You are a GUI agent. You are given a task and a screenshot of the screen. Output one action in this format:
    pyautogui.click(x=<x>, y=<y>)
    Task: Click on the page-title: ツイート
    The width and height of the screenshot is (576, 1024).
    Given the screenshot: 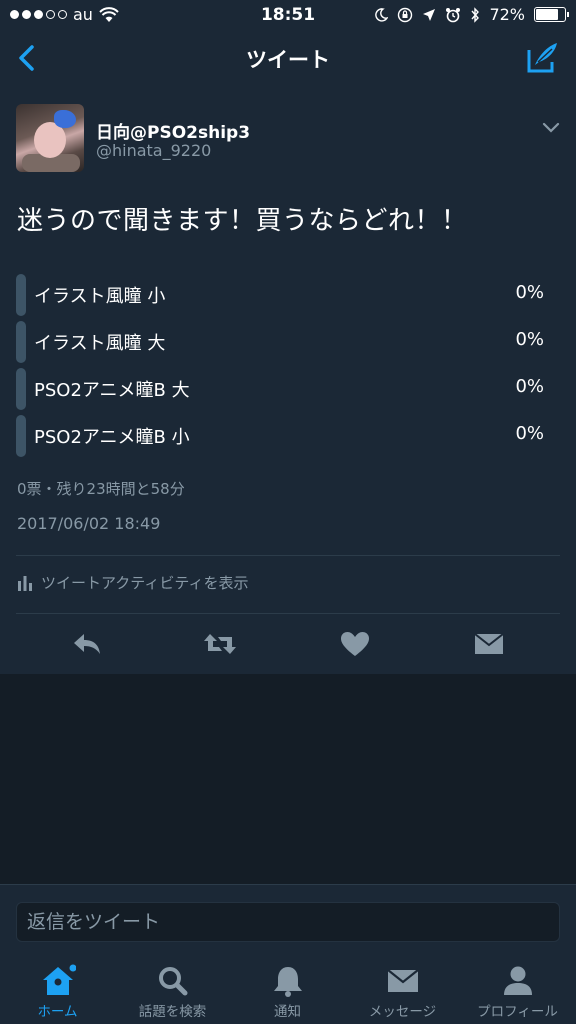 What is the action you would take?
    pyautogui.click(x=288, y=60)
    